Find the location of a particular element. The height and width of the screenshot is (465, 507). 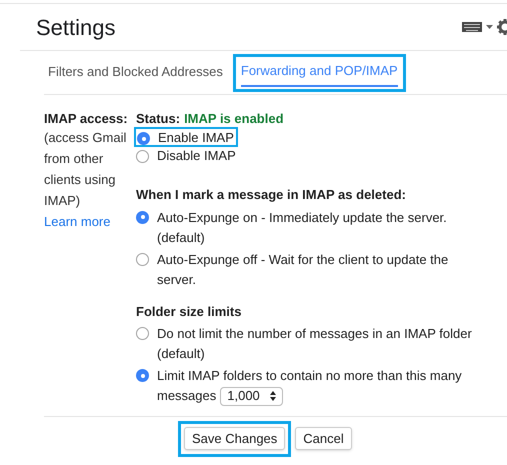

section-heading: Folder size limits is located at coordinates (189, 311).